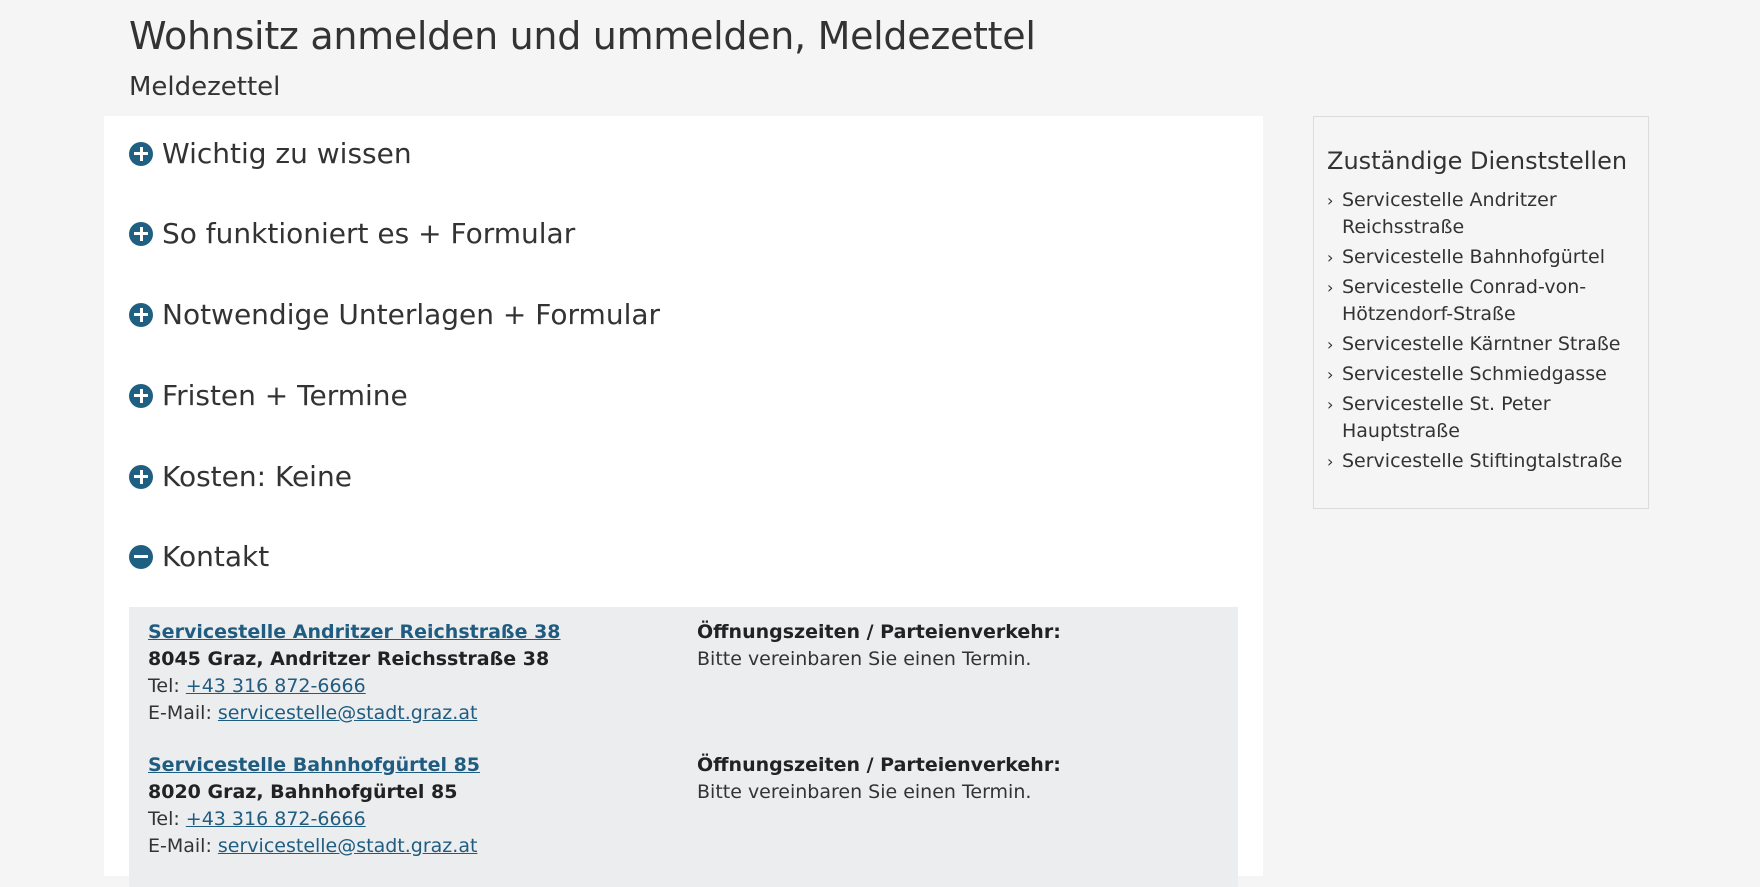 The image size is (1760, 887). I want to click on accordion-label: Kontakt, so click(216, 556).